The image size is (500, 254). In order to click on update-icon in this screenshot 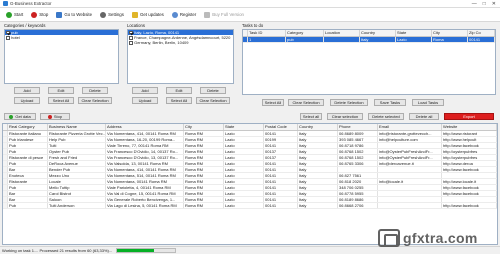, I will do `click(134, 14)`.